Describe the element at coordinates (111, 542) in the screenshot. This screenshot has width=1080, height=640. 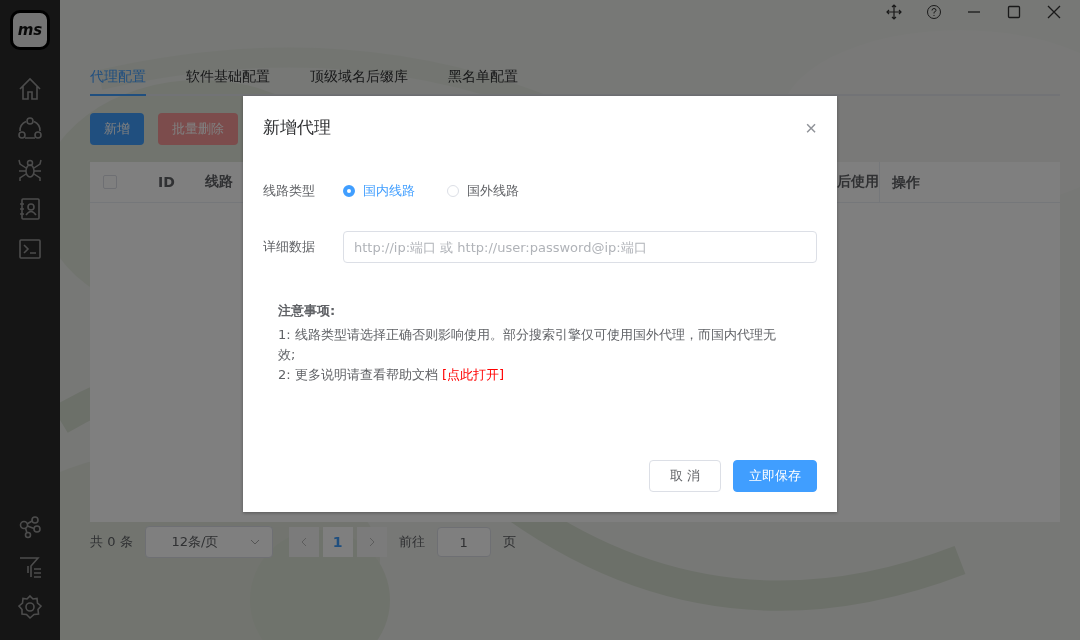
I see `total-count: 共 0 条` at that location.